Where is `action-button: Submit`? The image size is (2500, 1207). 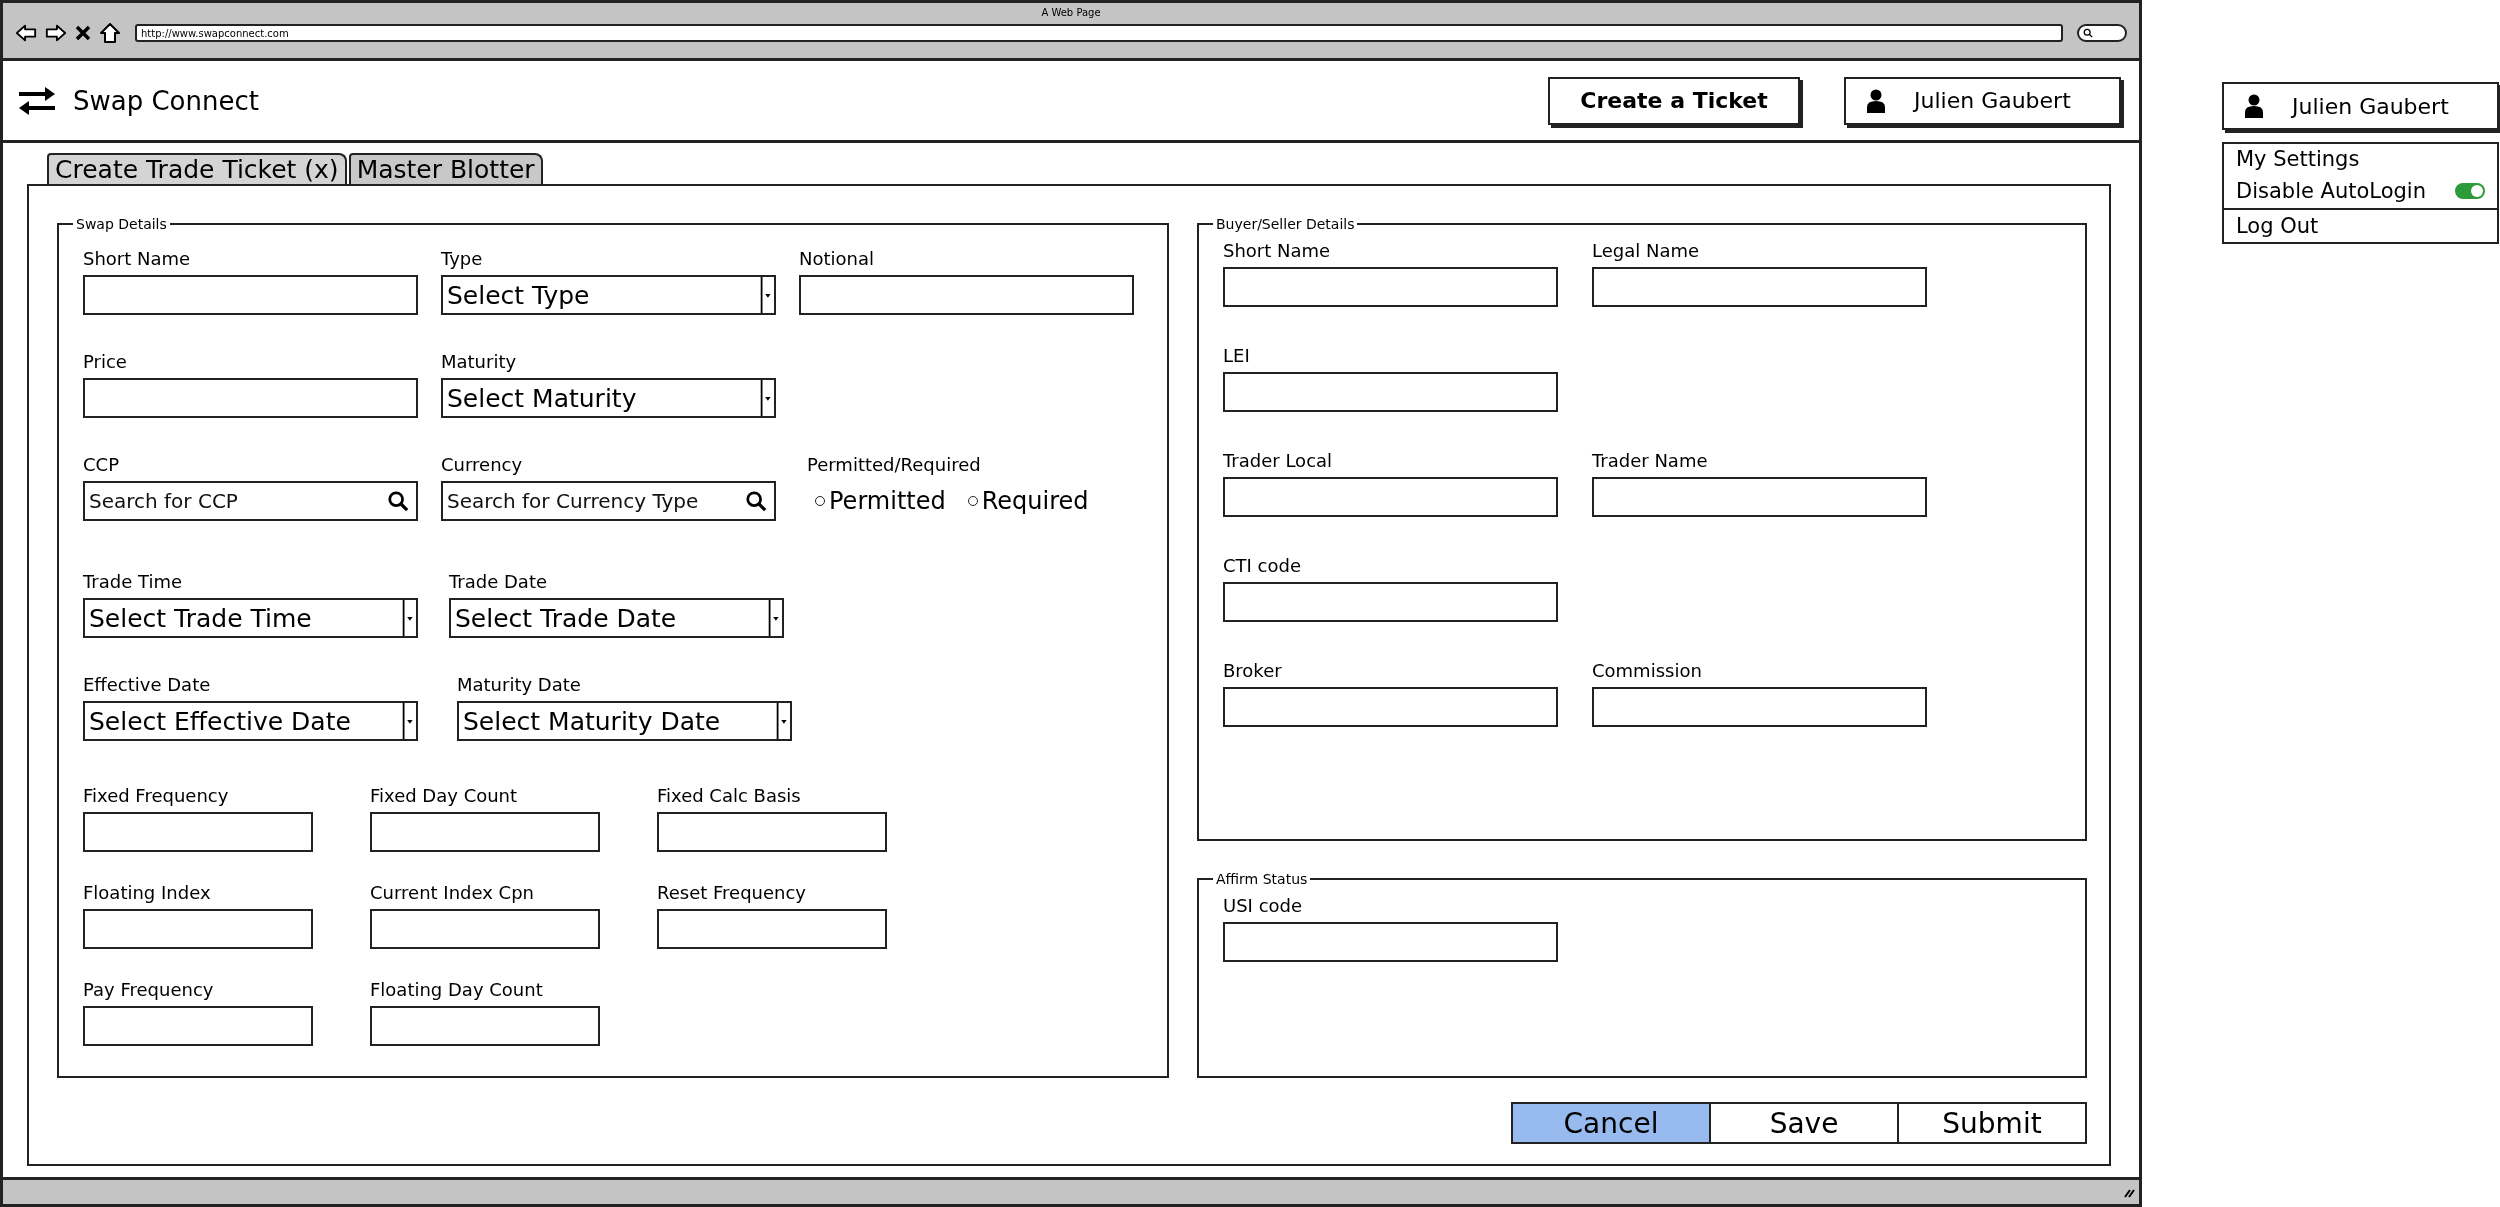
action-button: Submit is located at coordinates (1992, 1123).